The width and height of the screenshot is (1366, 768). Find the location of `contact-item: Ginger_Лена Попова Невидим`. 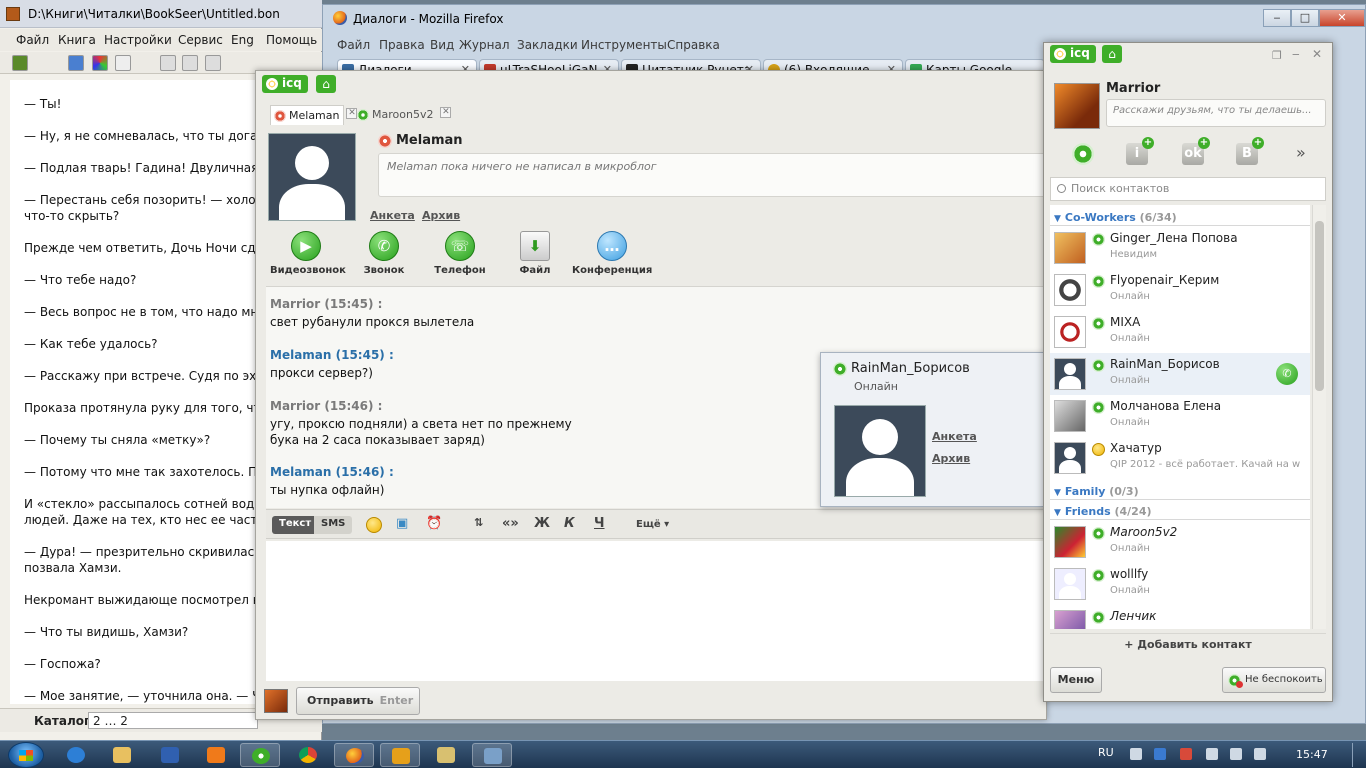

contact-item: Ginger_Лена Попова Невидим is located at coordinates (1180, 248).